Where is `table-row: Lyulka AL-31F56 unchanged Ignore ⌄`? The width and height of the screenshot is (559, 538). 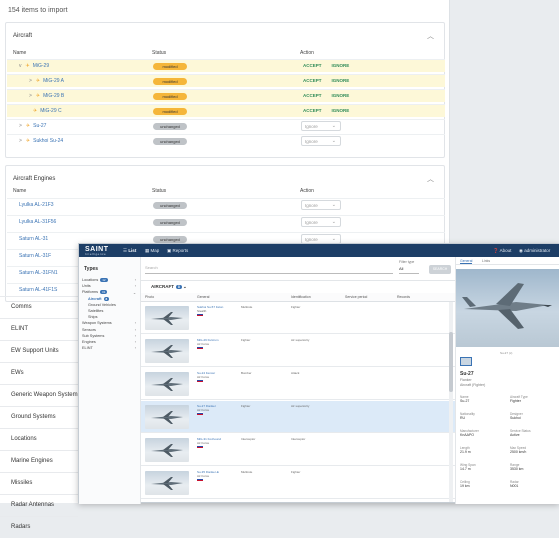
table-row: Lyulka AL-31F56 unchanged Ignore ⌄ is located at coordinates (226, 221).